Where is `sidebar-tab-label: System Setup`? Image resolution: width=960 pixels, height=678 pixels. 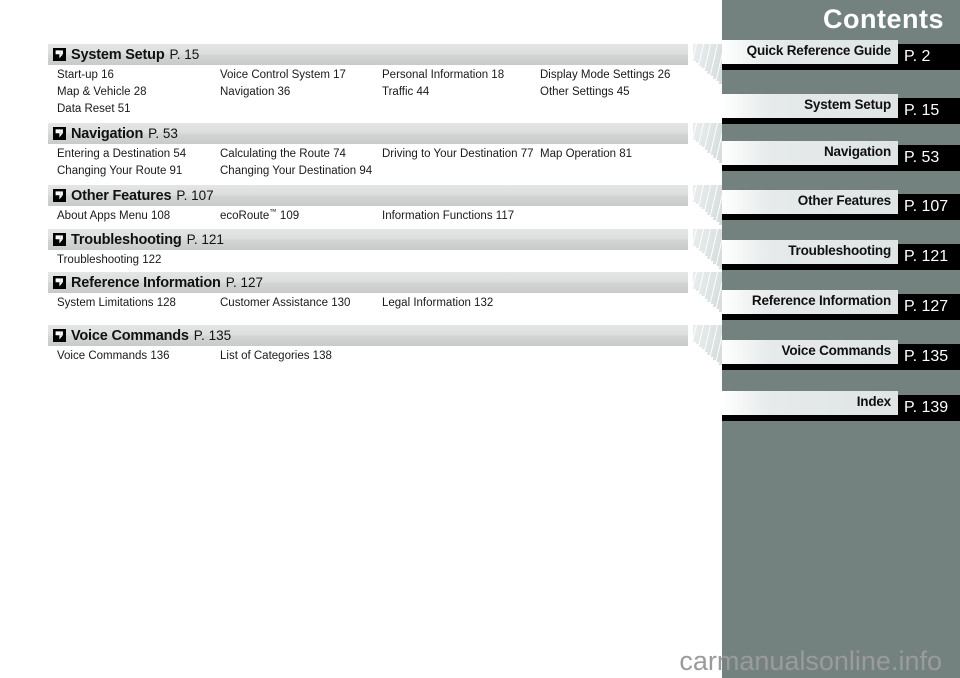 sidebar-tab-label: System Setup is located at coordinates (847, 104).